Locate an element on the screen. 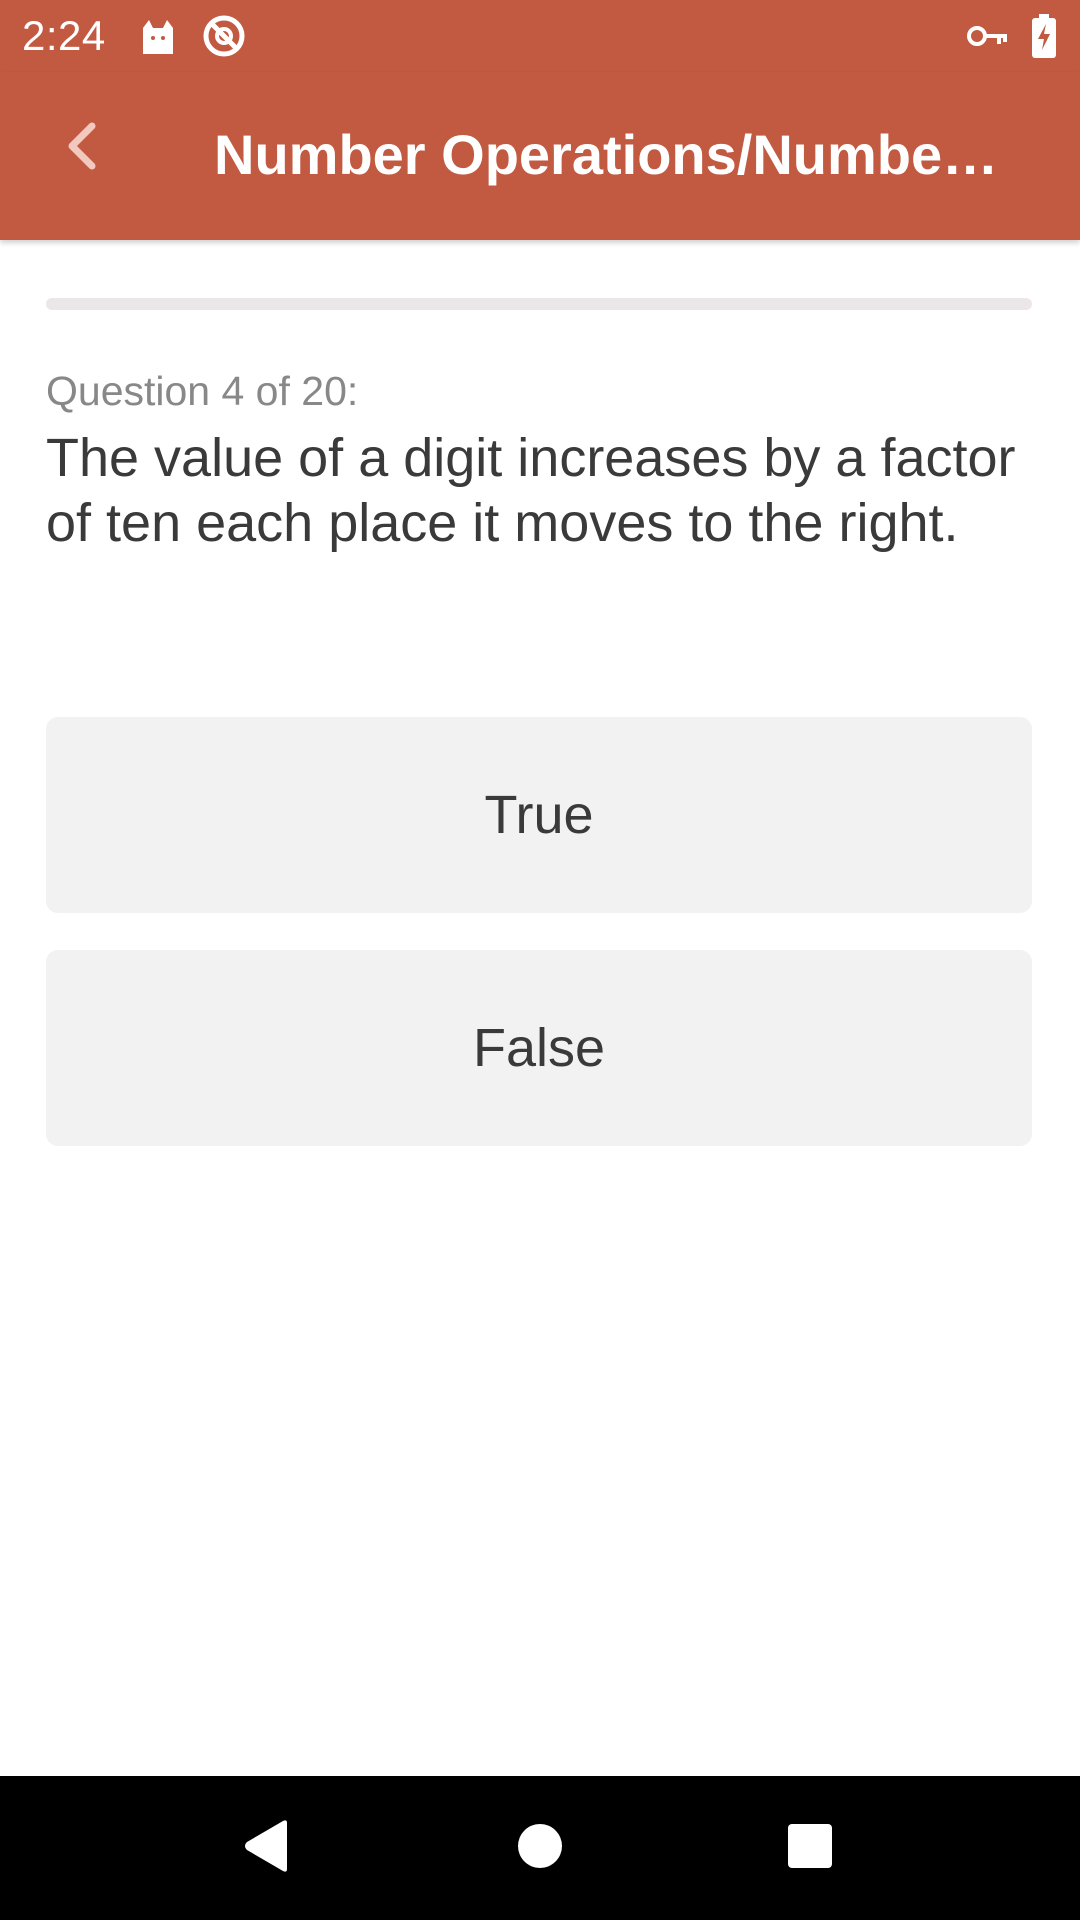 This screenshot has height=1920, width=1080. system-nav-bar is located at coordinates (540, 1848).